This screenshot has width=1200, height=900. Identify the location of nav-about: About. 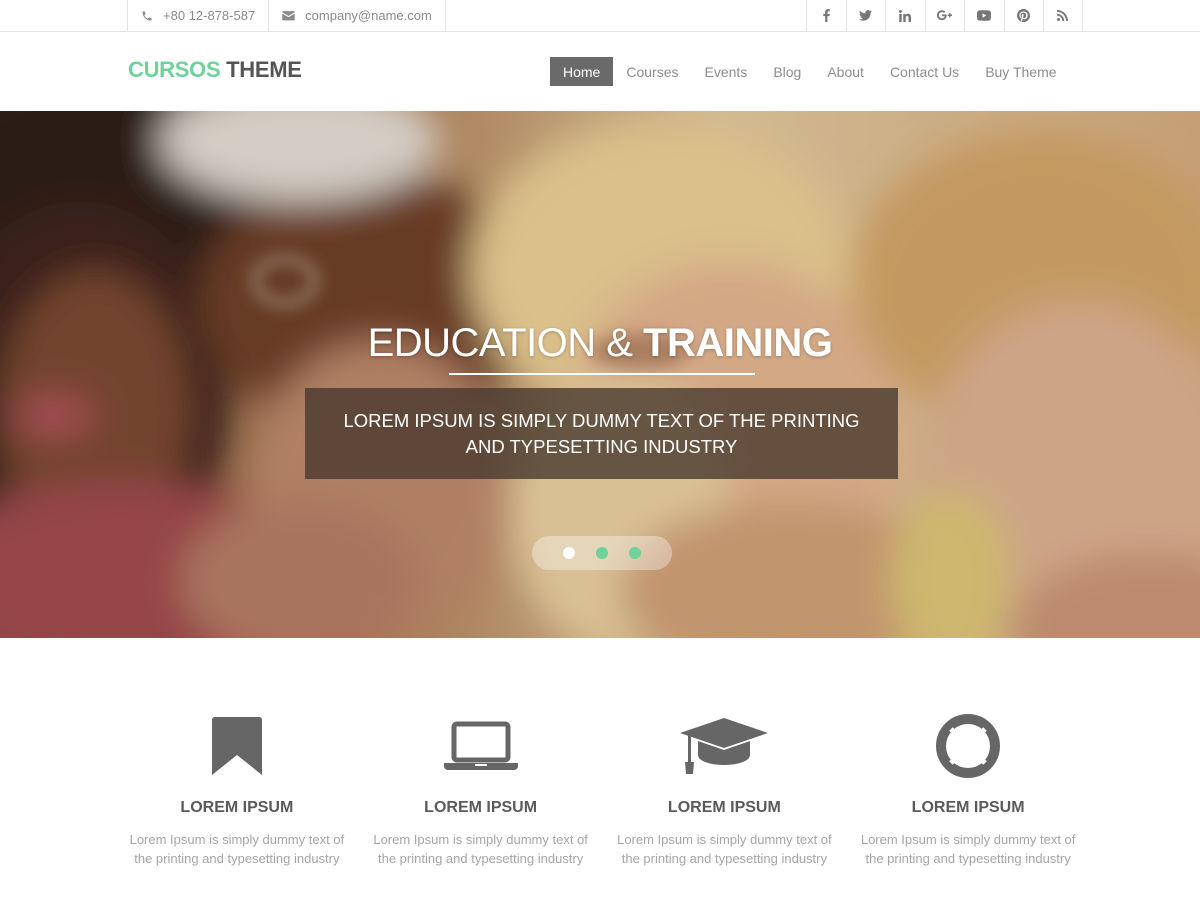
(845, 71).